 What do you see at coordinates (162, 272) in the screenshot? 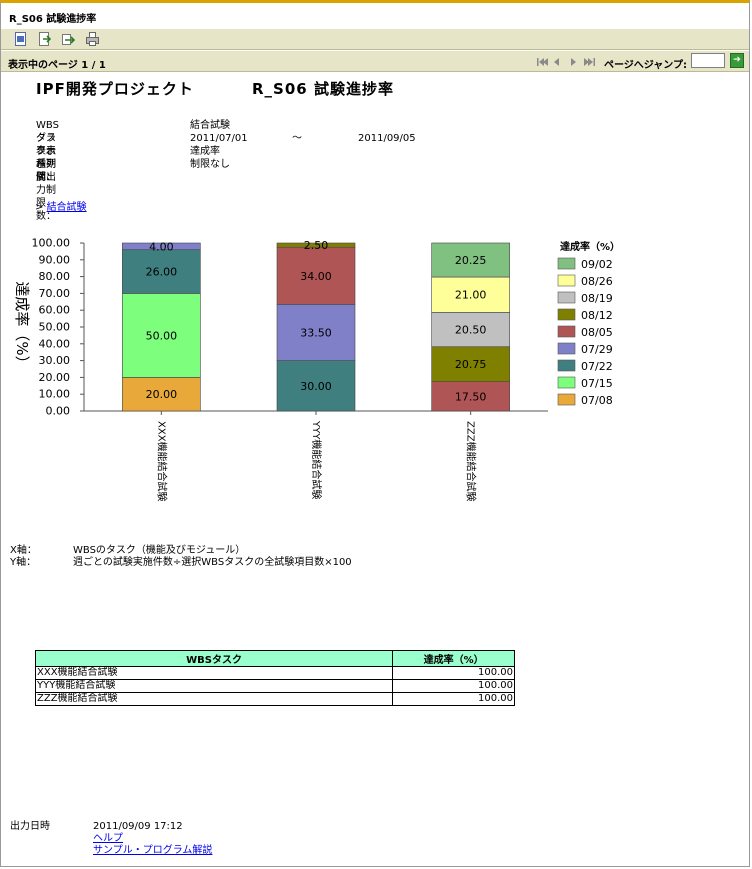
I see `data-label: 26.00` at bounding box center [162, 272].